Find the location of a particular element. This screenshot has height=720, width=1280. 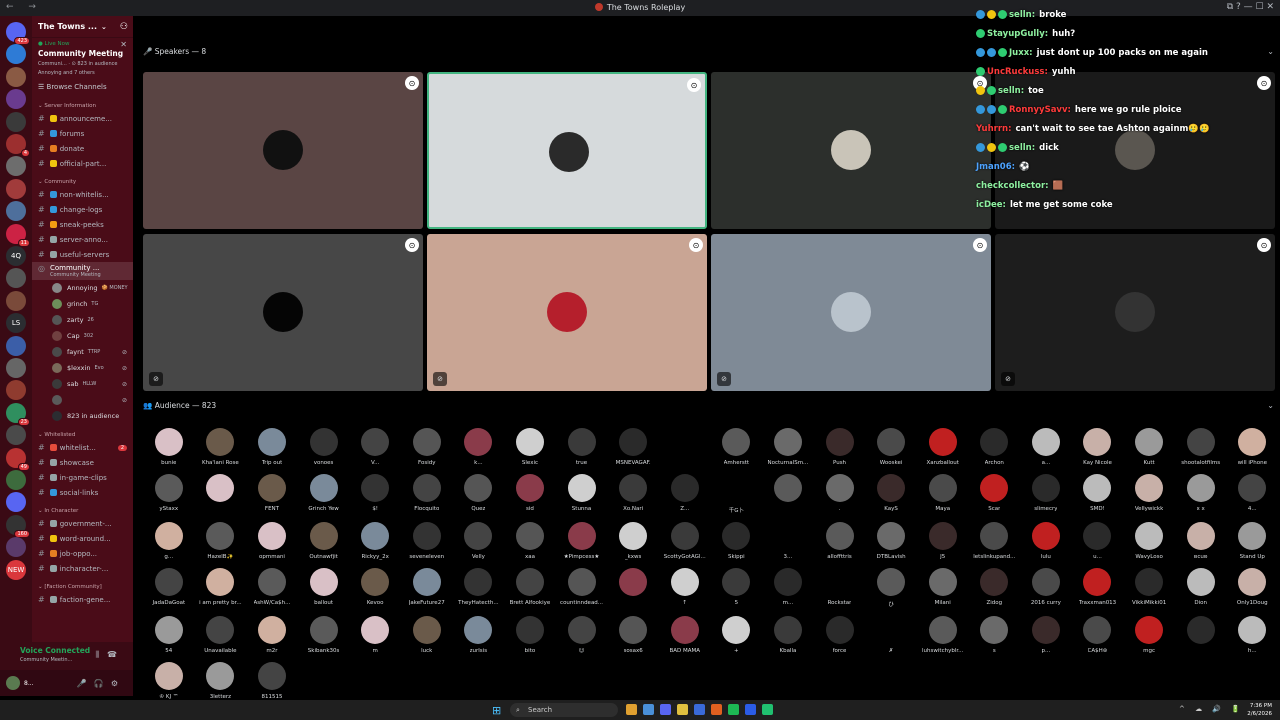

chevron-down-icon: ⌄ is located at coordinates (104, 27).